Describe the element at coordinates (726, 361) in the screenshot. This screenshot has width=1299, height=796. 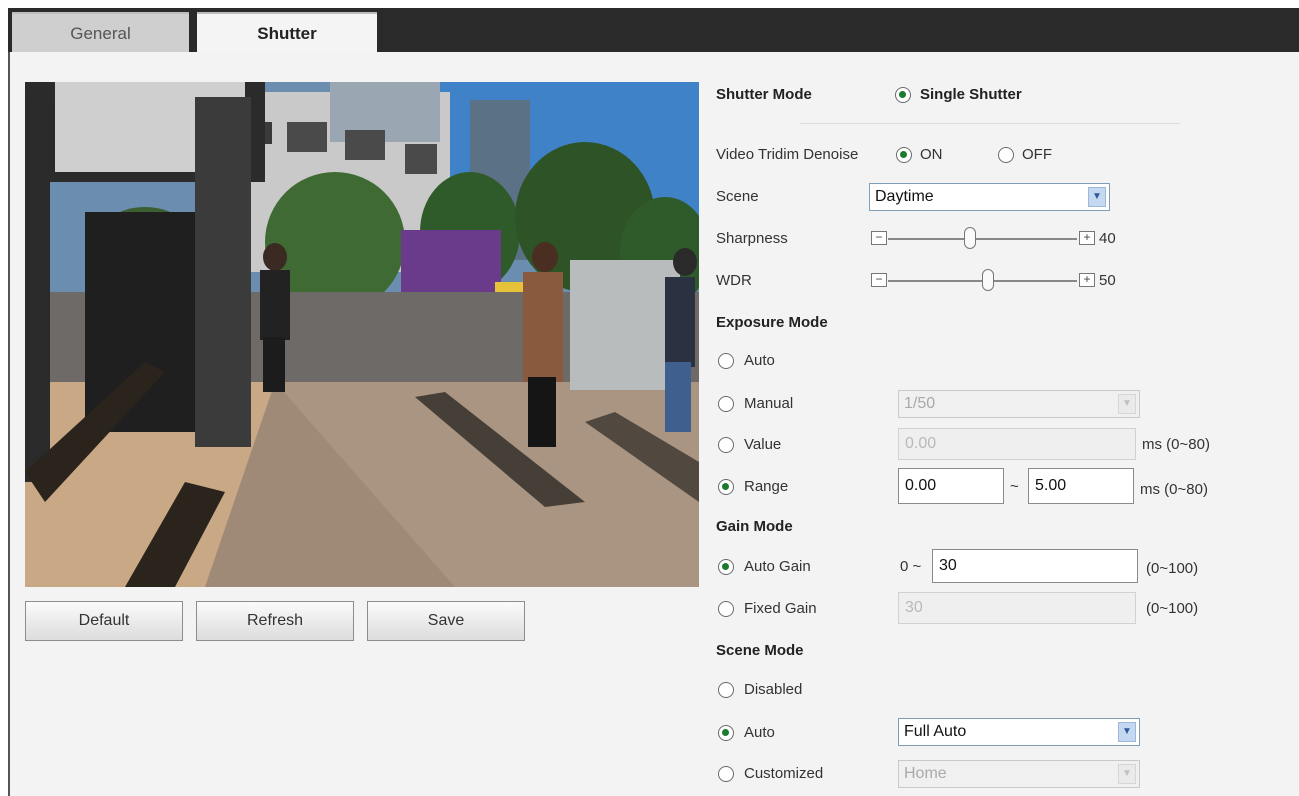
I see `exposure-auto-radio` at that location.